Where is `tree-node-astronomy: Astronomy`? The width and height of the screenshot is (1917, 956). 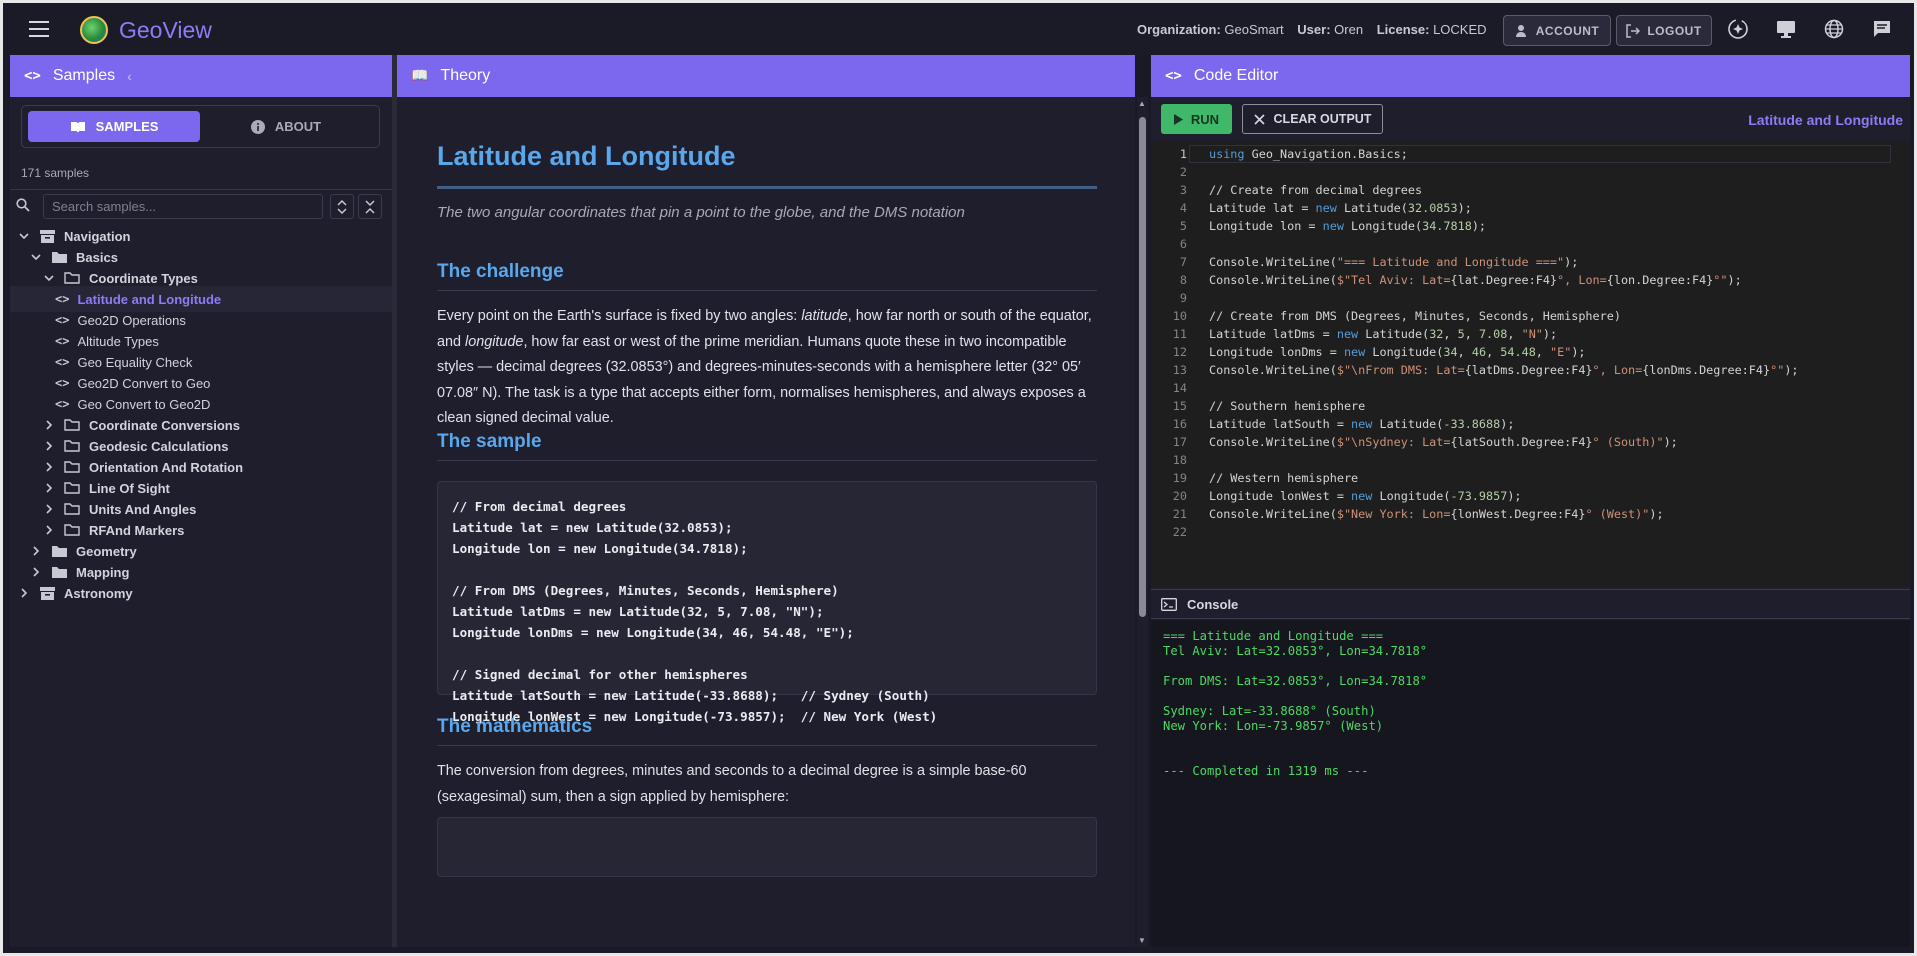 tree-node-astronomy: Astronomy is located at coordinates (201, 593).